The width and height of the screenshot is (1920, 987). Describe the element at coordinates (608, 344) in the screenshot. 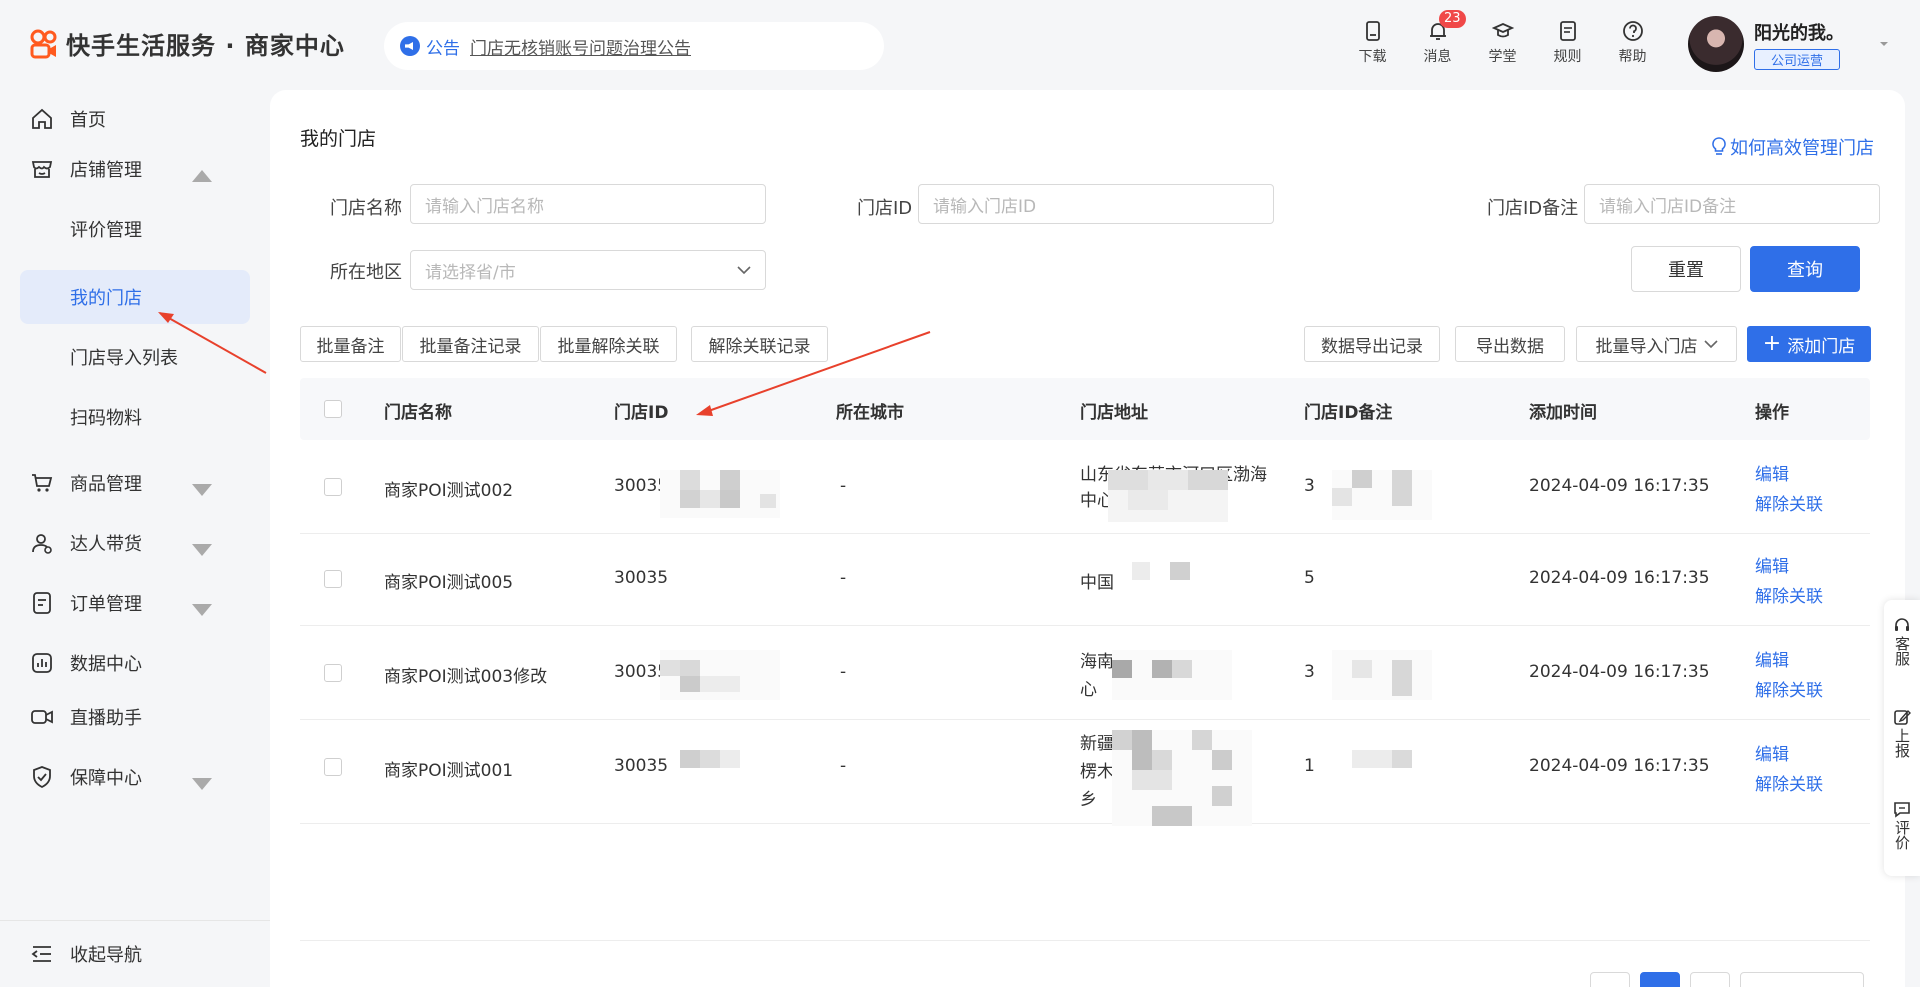

I see `batch-unlink-button: 批量解除关联` at that location.